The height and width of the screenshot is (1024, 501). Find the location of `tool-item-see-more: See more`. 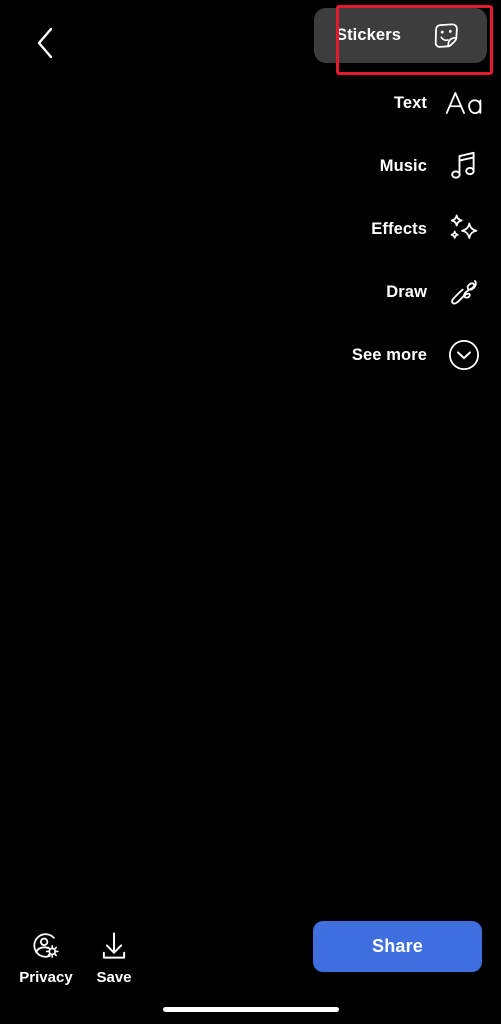

tool-item-see-more: See more is located at coordinates (419, 355).